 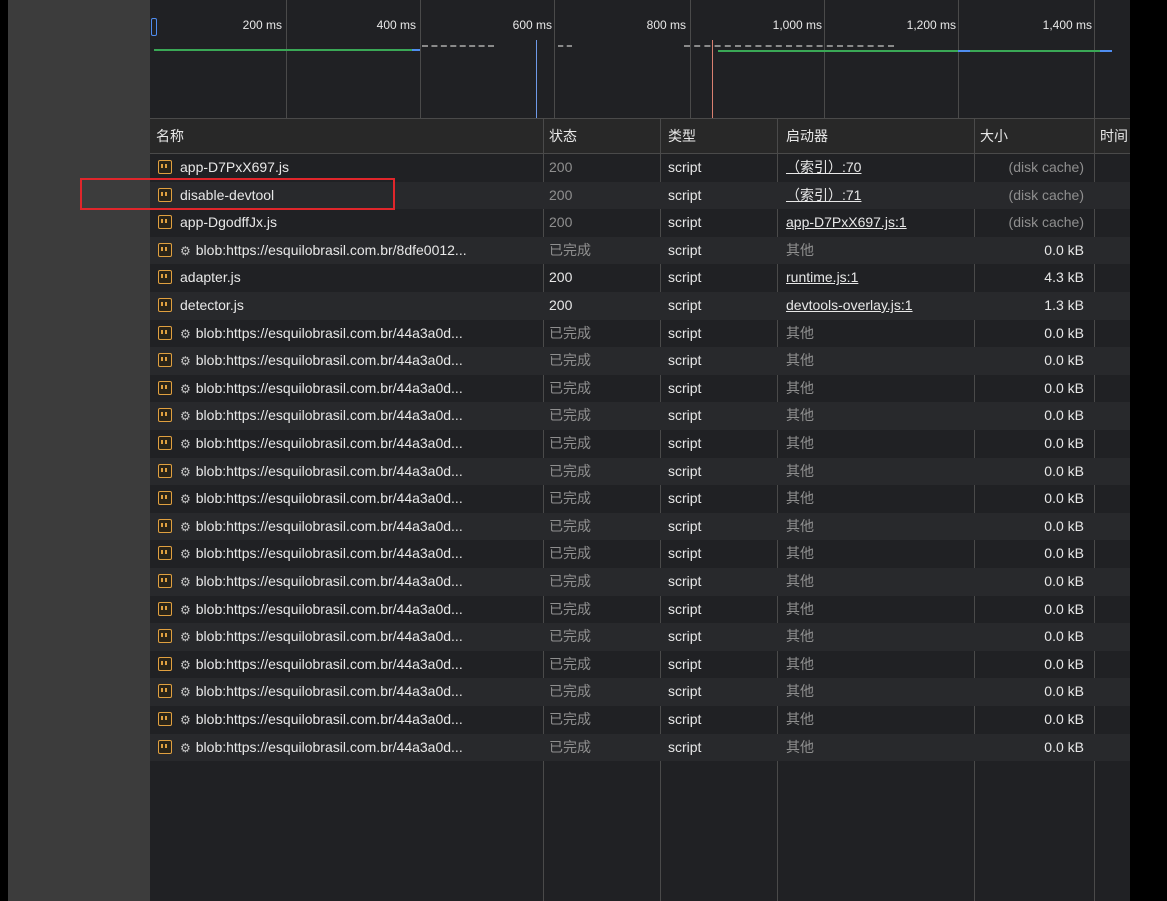 I want to click on timeline-request-bar, so click(x=1106, y=51).